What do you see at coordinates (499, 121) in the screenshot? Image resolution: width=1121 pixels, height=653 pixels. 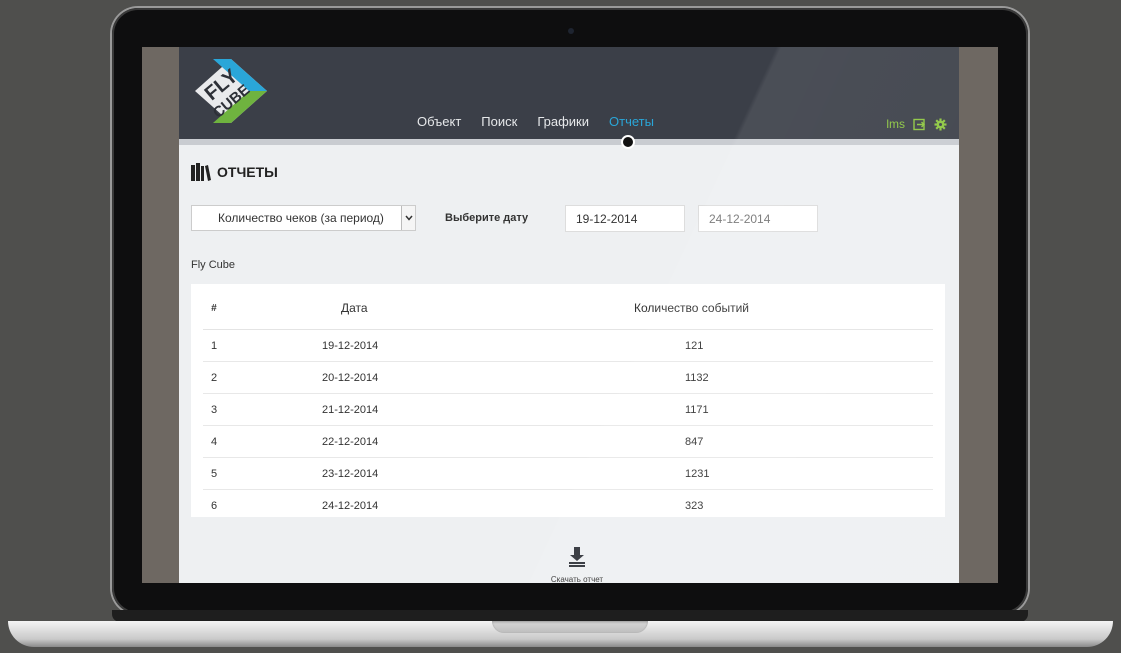 I see `nav-item-search: Поиск` at bounding box center [499, 121].